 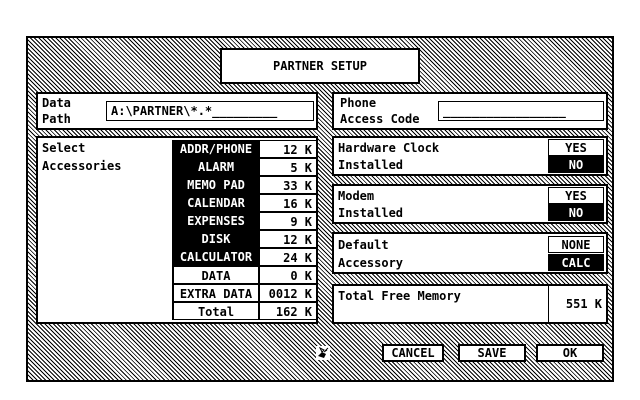 I want to click on hardware-clock-panel: Hardware Clock Installed YES NO, so click(x=470, y=156).